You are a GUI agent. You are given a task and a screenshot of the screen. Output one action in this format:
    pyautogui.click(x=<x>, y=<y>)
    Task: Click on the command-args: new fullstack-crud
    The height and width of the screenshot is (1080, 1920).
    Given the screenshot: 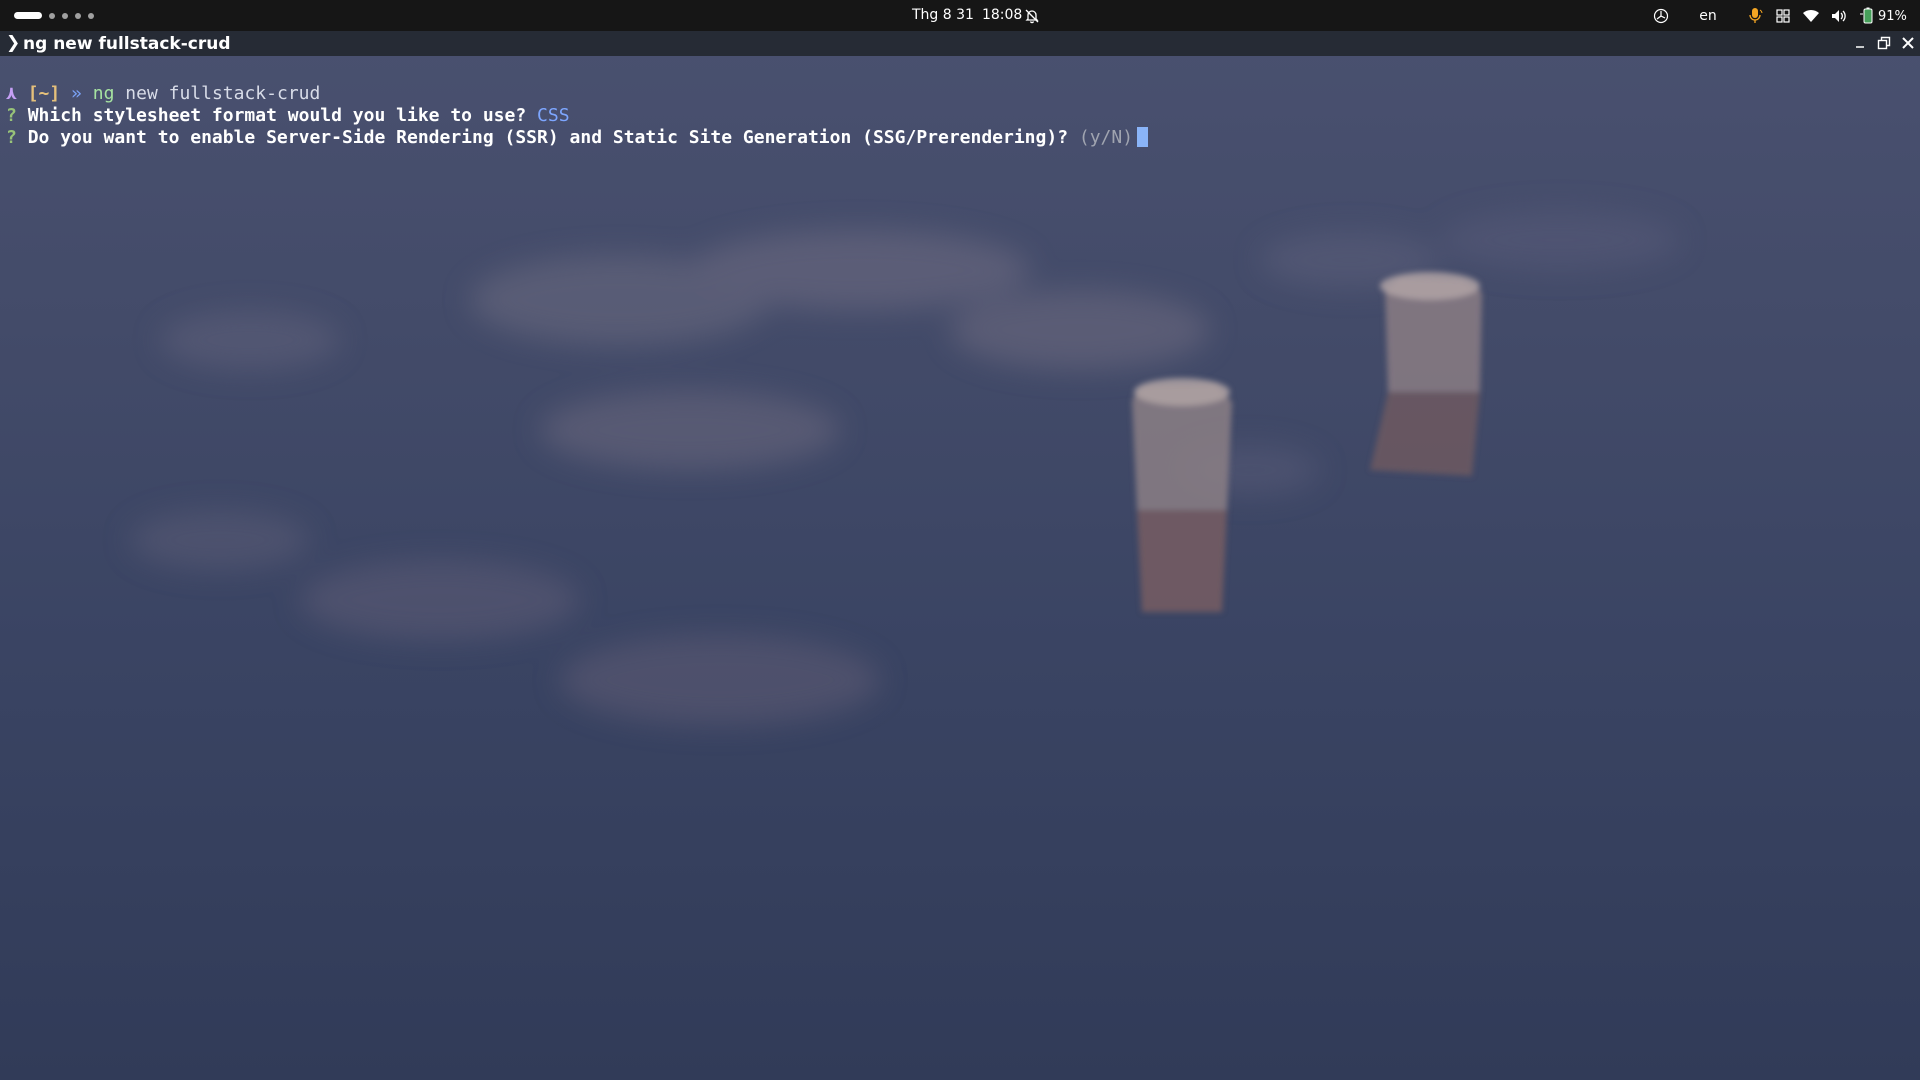 What is the action you would take?
    pyautogui.click(x=223, y=93)
    